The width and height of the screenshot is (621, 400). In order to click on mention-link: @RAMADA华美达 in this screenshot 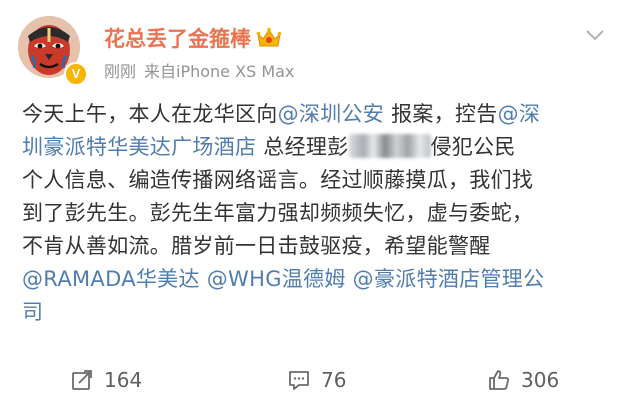, I will do `click(111, 279)`.